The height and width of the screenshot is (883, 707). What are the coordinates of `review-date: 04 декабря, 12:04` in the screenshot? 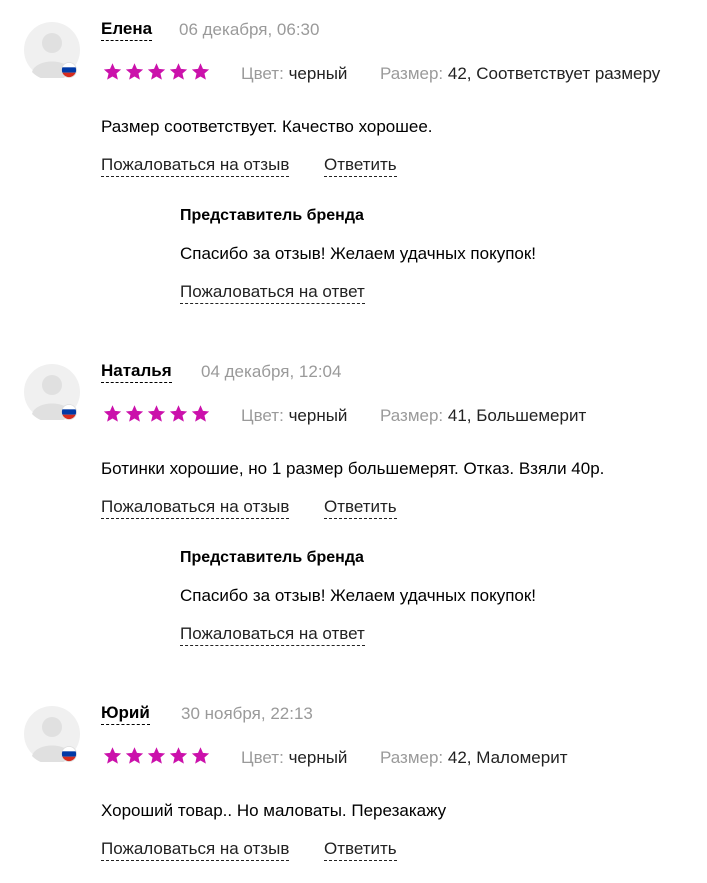 It's located at (271, 371).